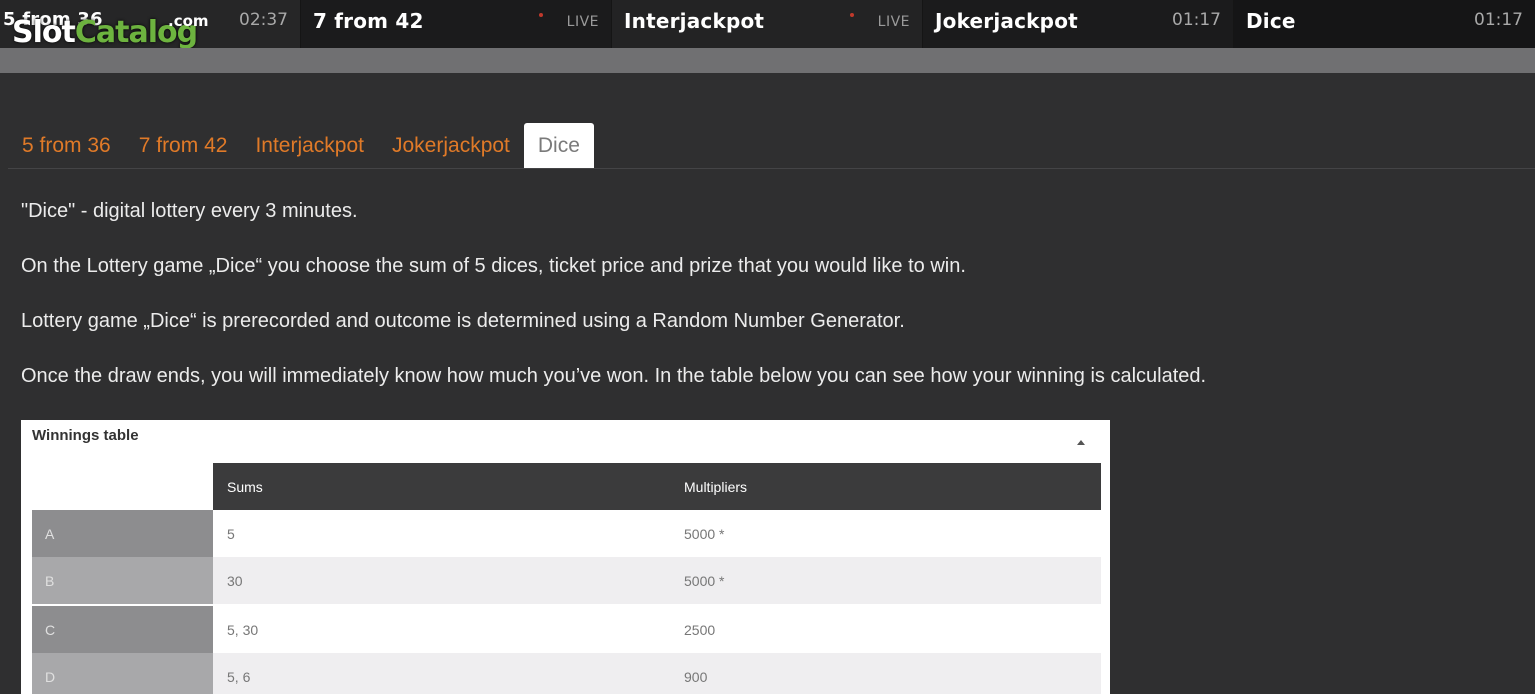  What do you see at coordinates (122, 629) in the screenshot?
I see `row-letter-cell: C` at bounding box center [122, 629].